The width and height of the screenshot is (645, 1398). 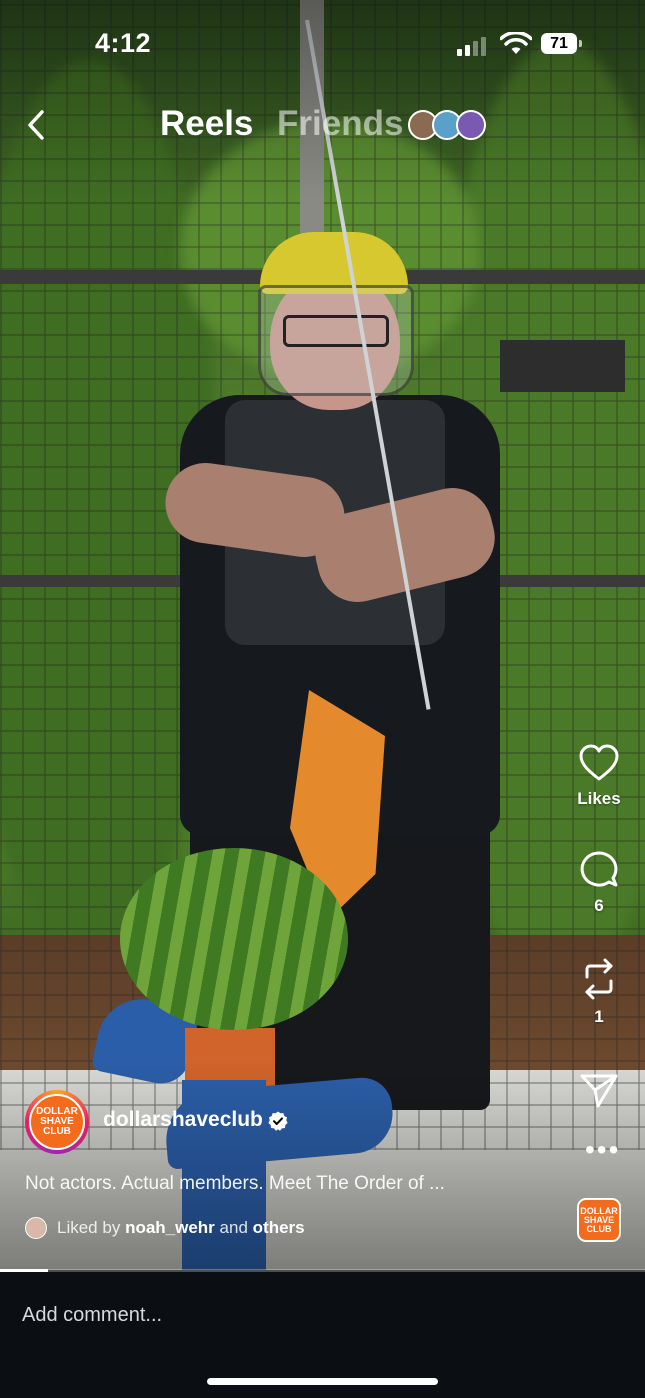 I want to click on person-glasses, so click(x=336, y=331).